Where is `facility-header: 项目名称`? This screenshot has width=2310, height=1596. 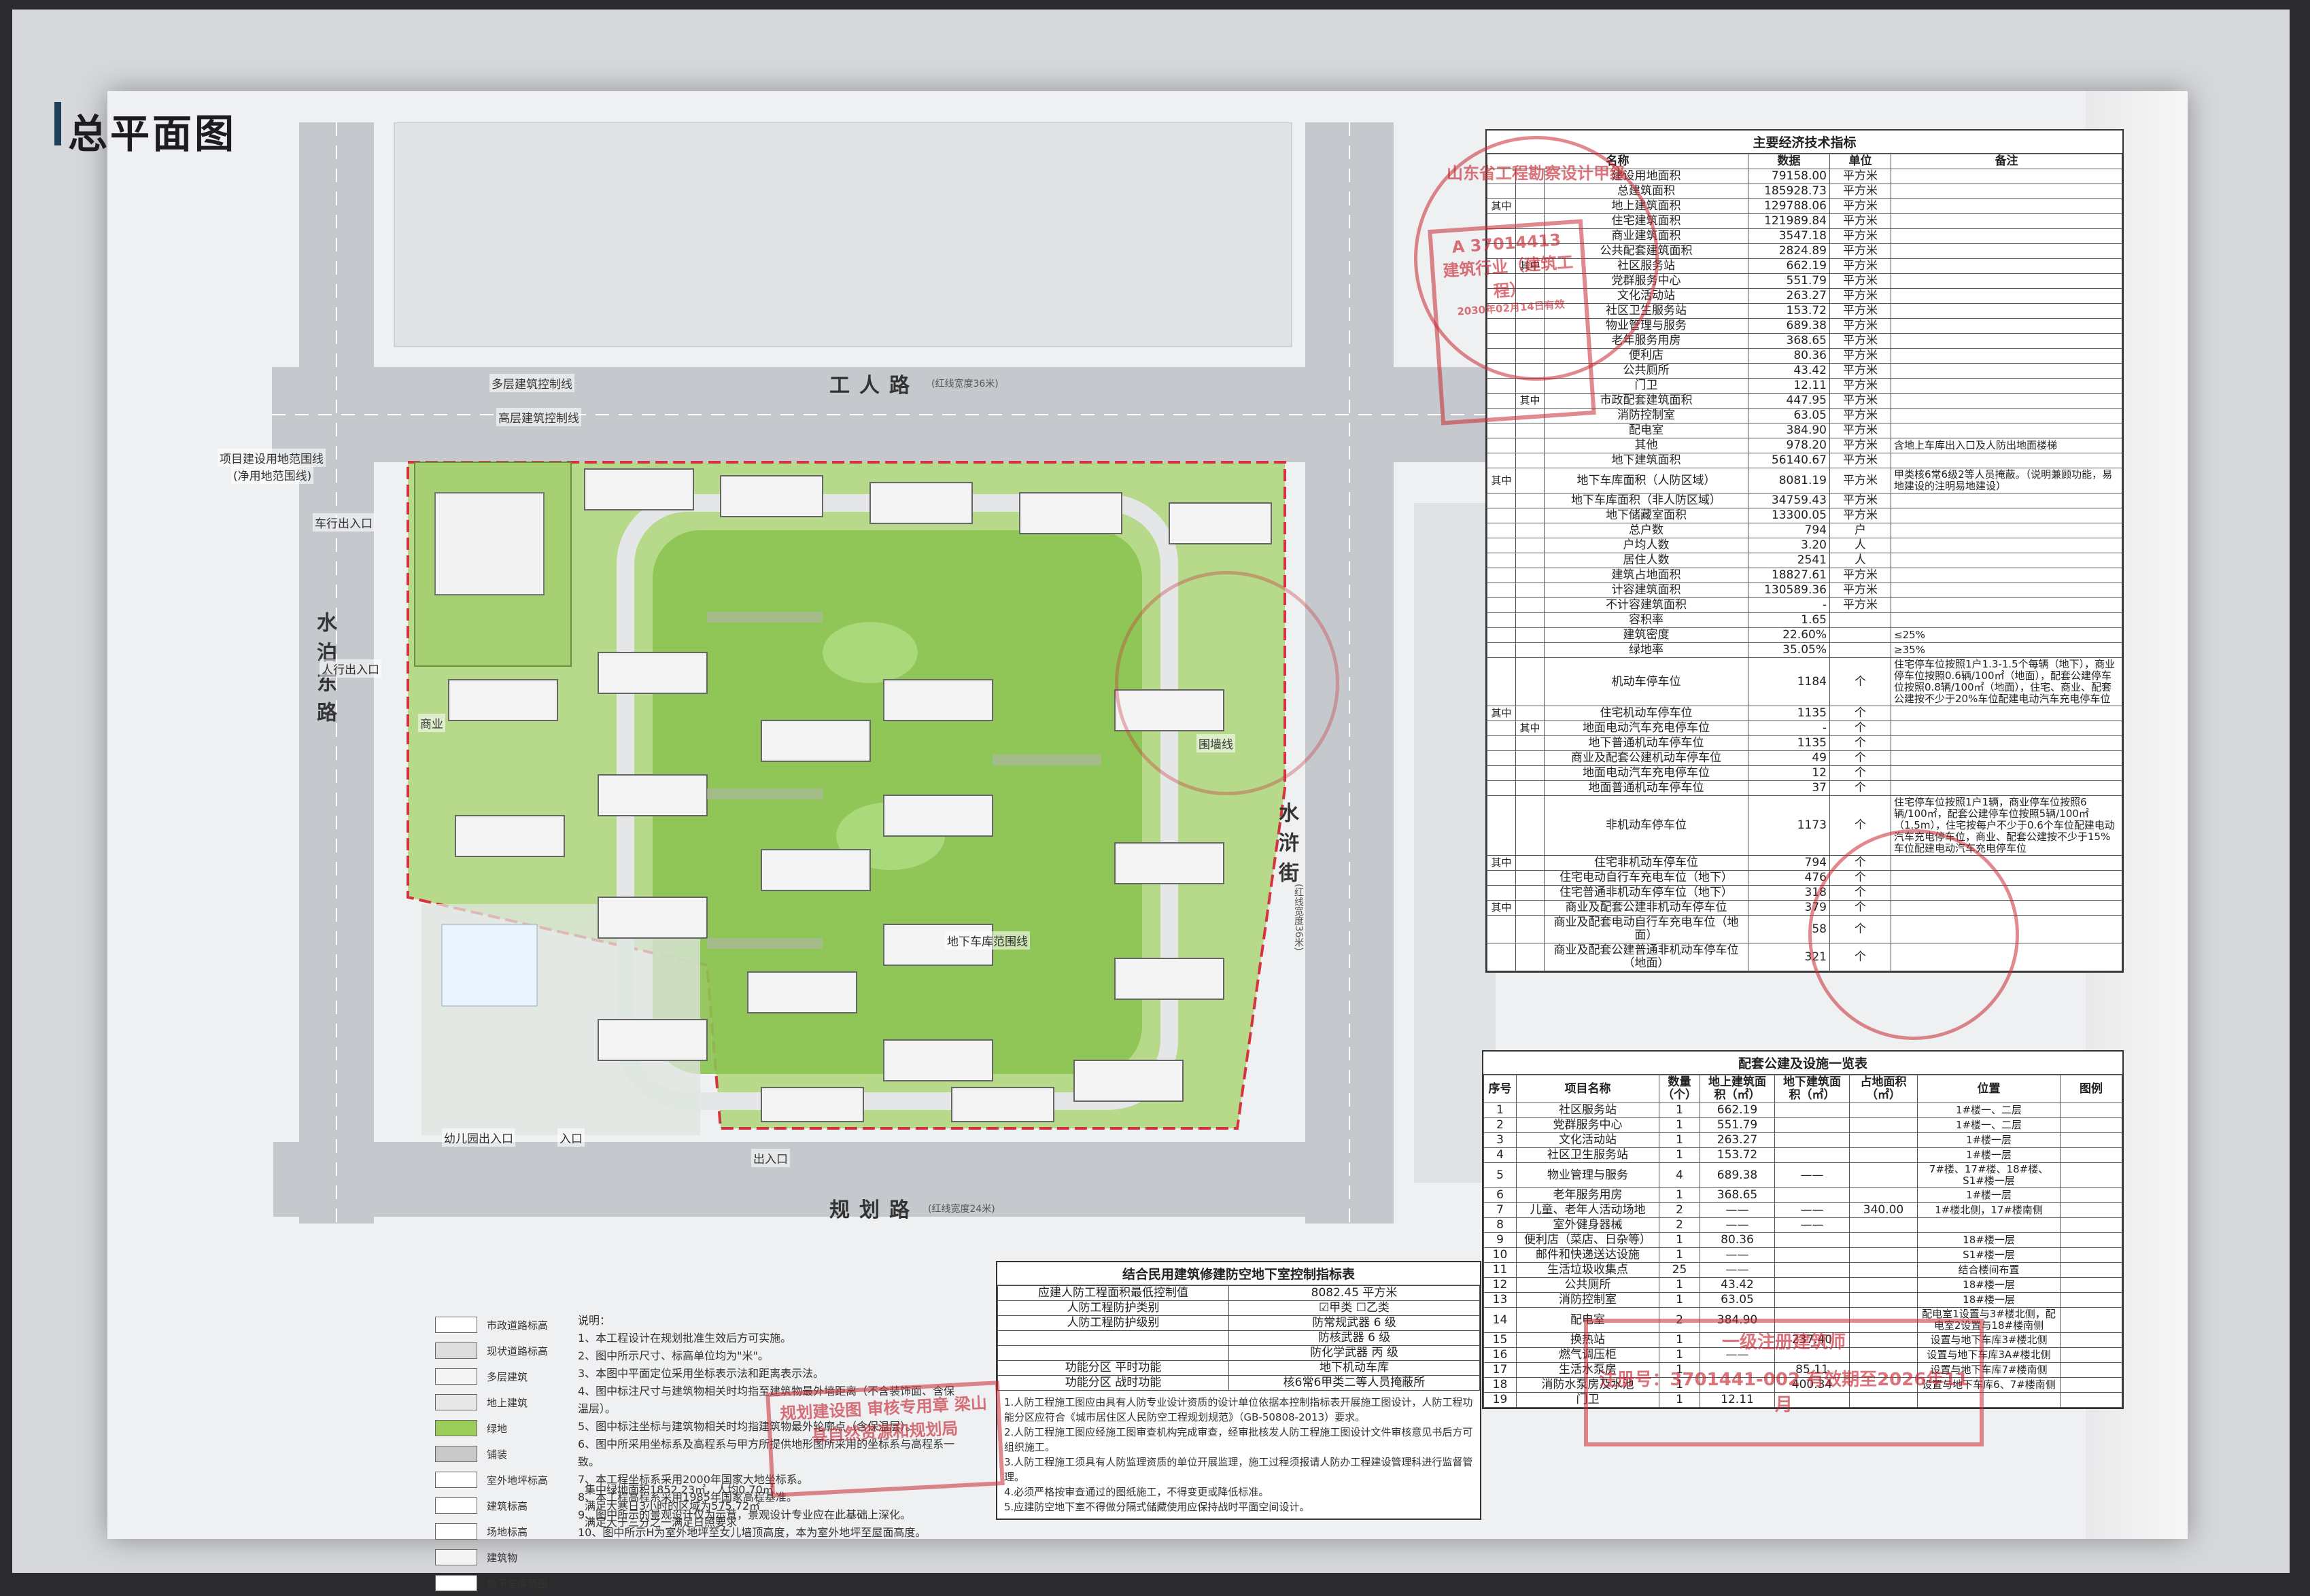 facility-header: 项目名称 is located at coordinates (1587, 1089).